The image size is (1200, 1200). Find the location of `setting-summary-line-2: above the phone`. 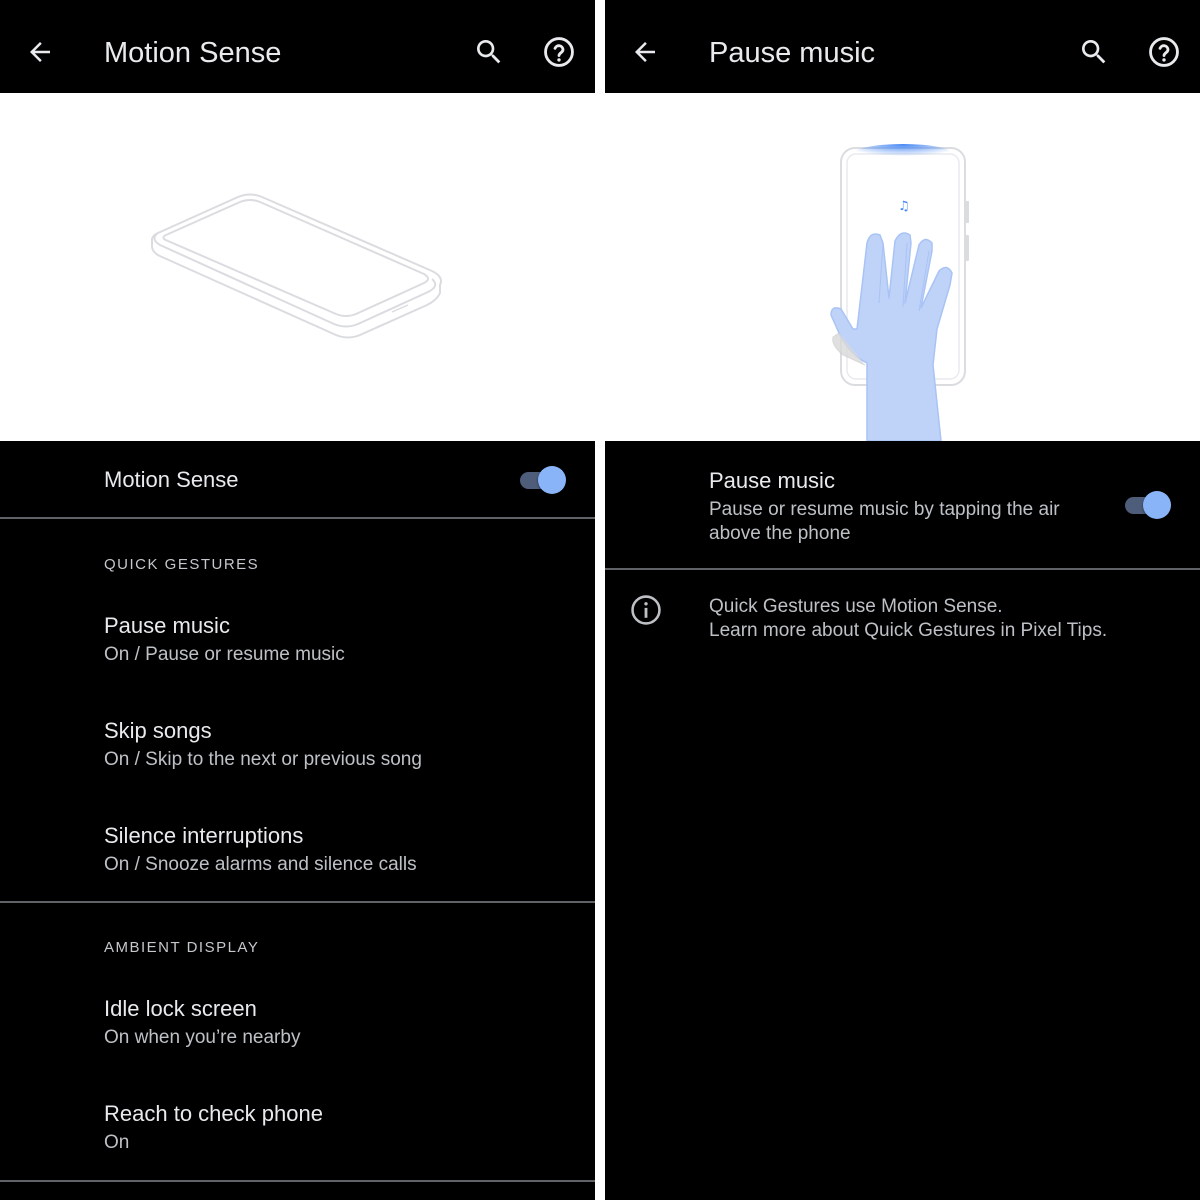

setting-summary-line-2: above the phone is located at coordinates (780, 533).